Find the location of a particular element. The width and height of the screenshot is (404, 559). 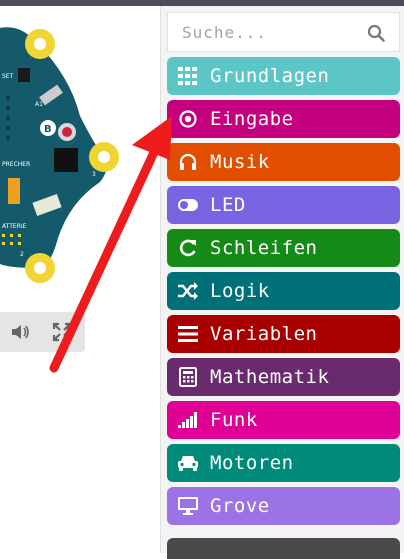

calculator-icon is located at coordinates (188, 377).